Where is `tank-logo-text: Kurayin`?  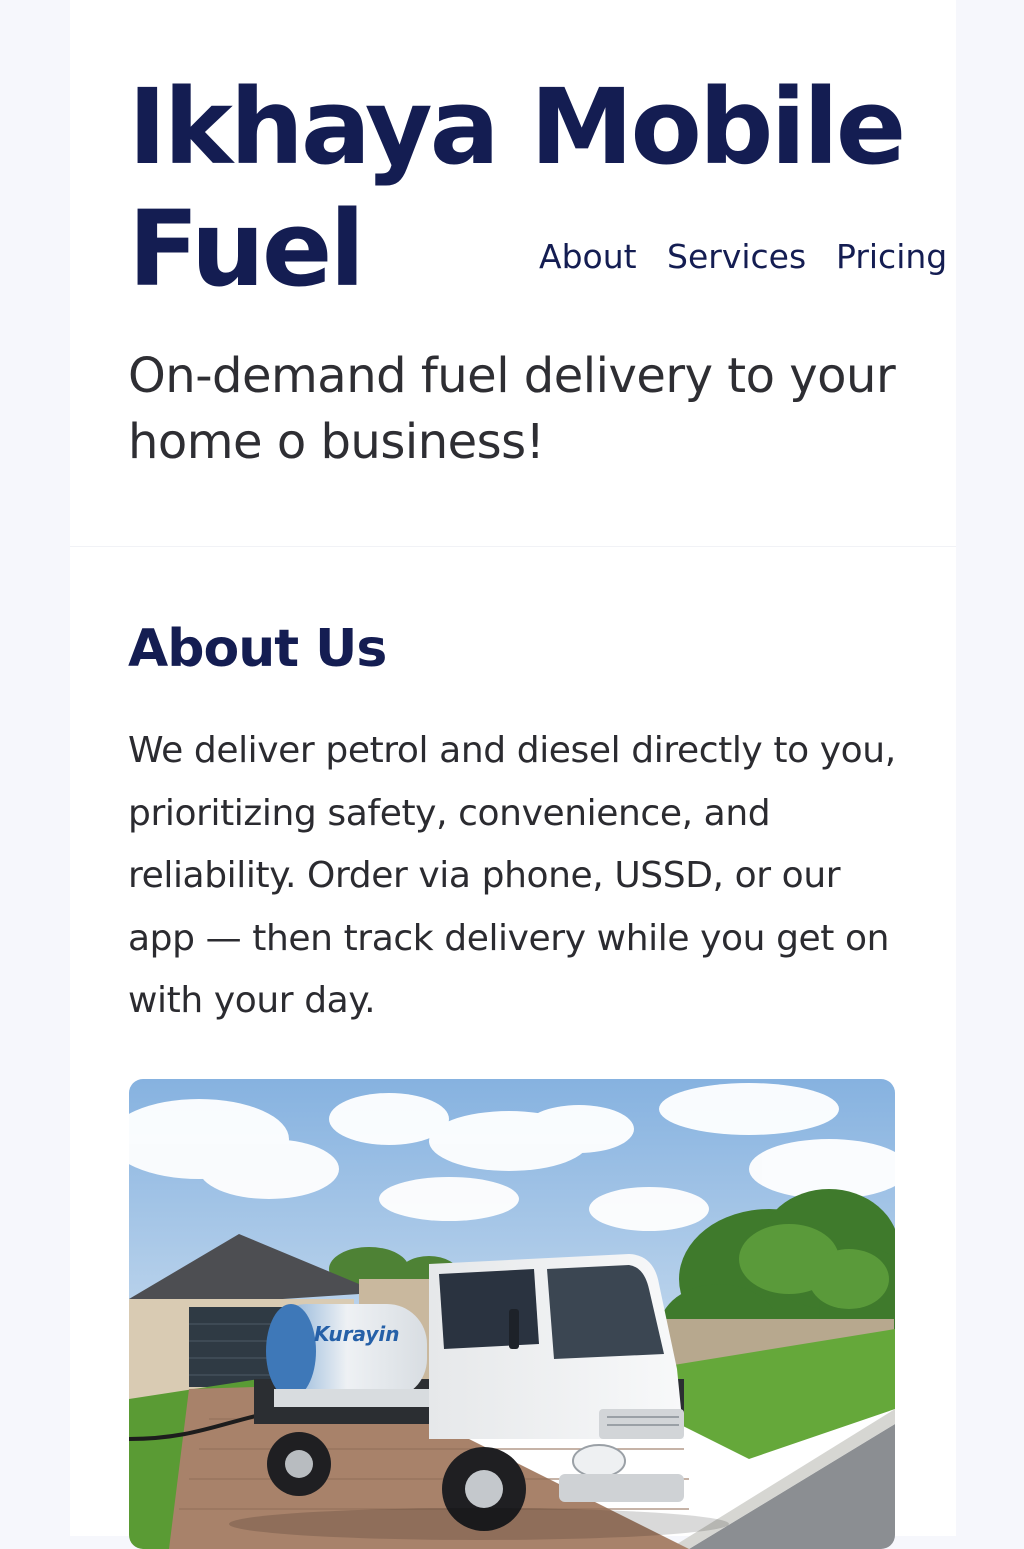
tank-logo-text: Kurayin is located at coordinates (357, 1334).